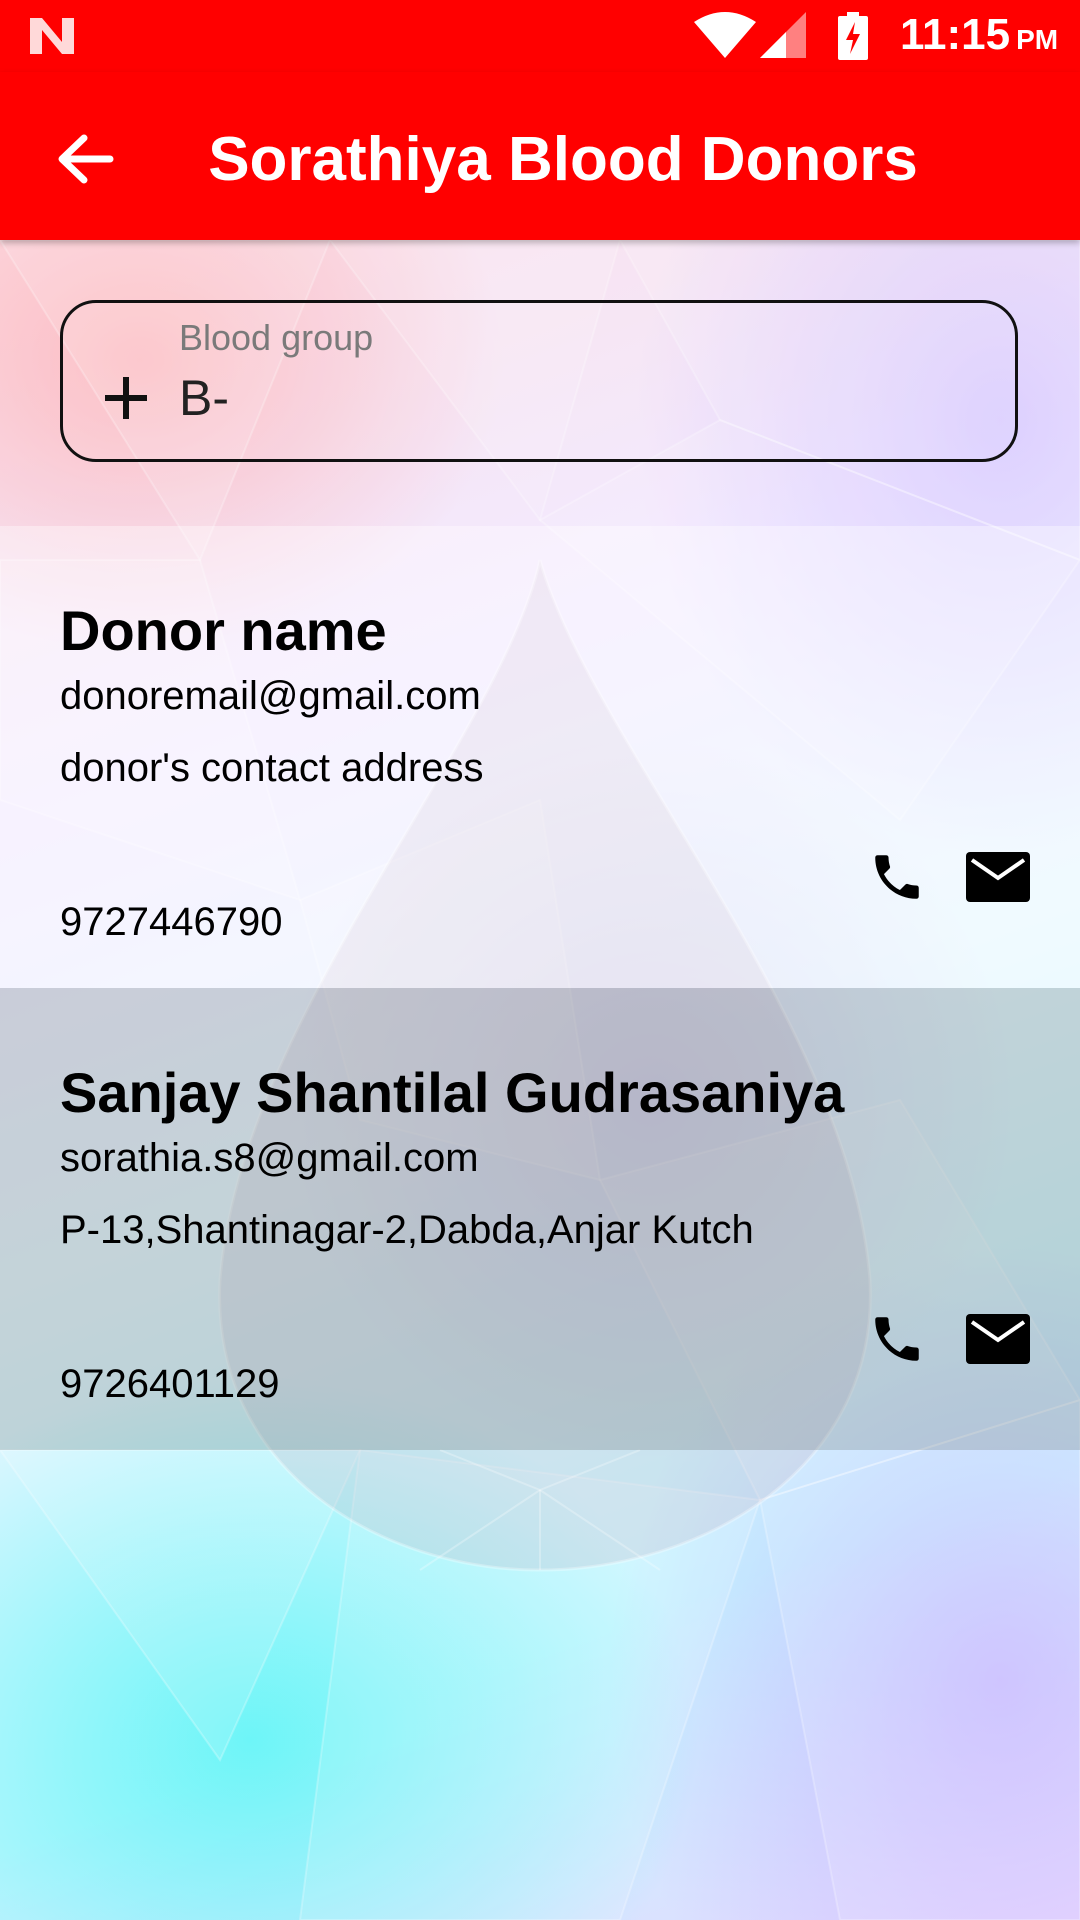 The image size is (1080, 1920). What do you see at coordinates (126, 398) in the screenshot?
I see `plus-icon` at bounding box center [126, 398].